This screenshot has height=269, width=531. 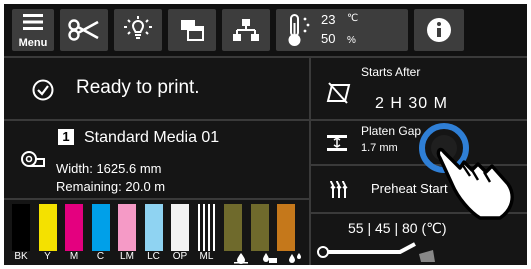 I want to click on ink-label: M, so click(x=74, y=256).